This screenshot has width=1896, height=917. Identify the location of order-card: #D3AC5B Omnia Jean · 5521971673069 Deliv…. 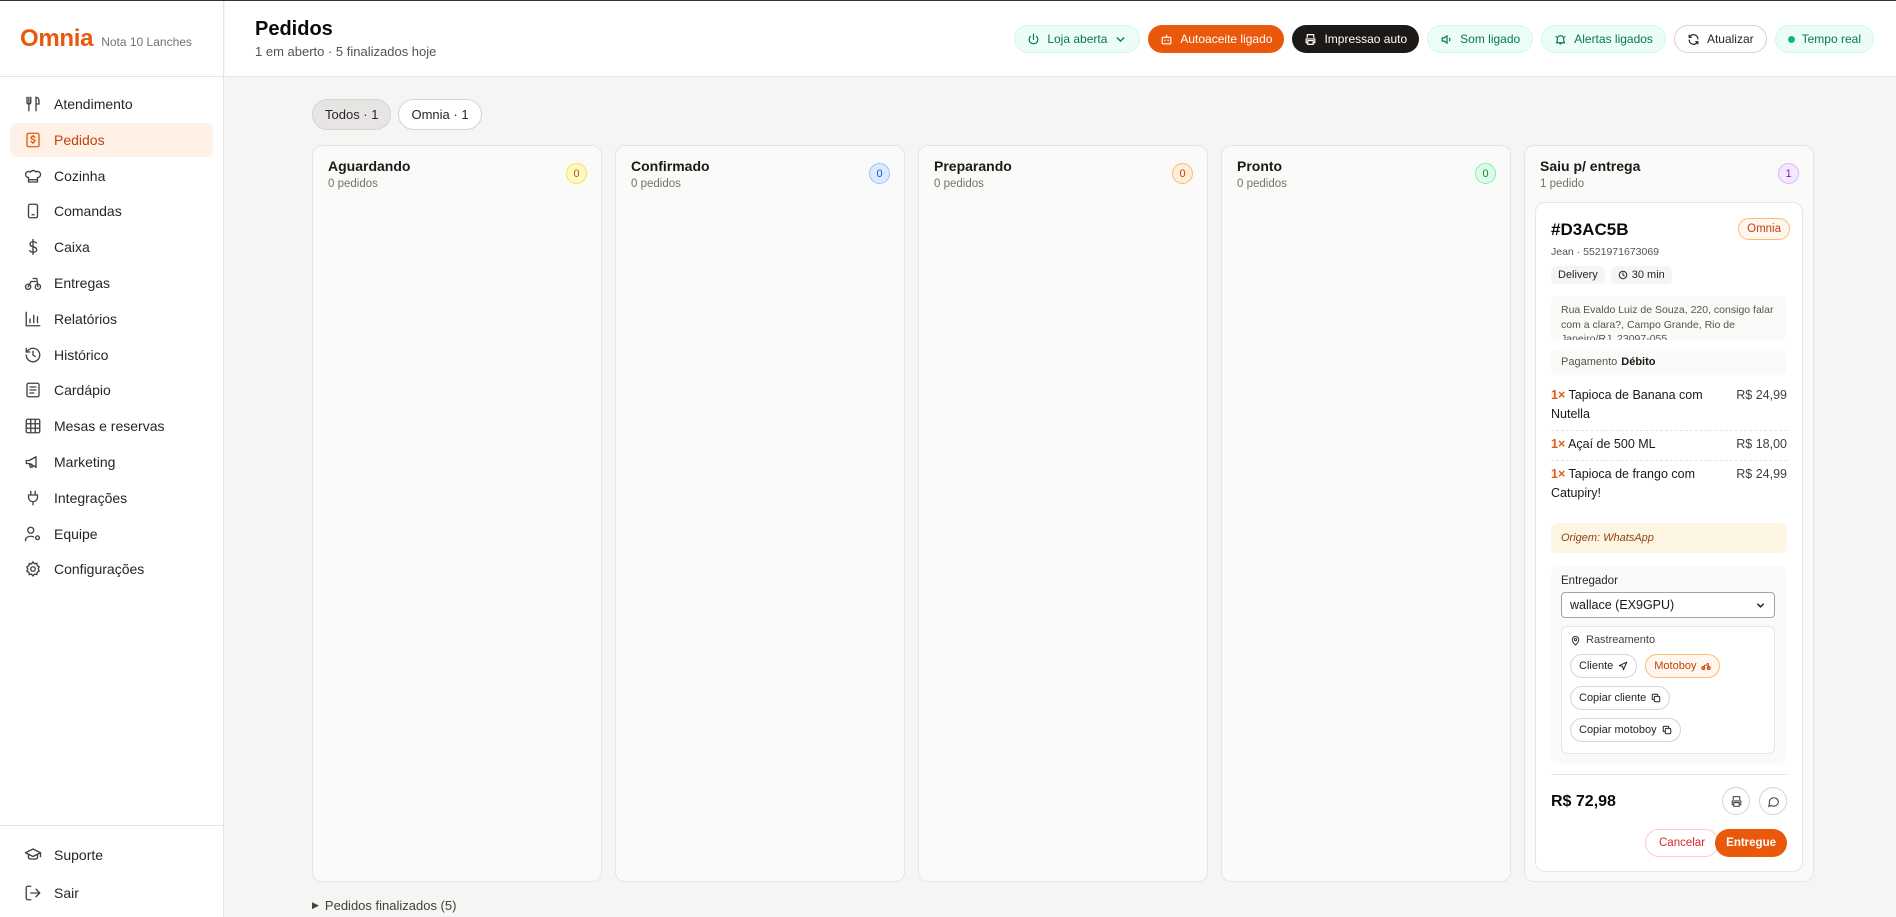
(1669, 537).